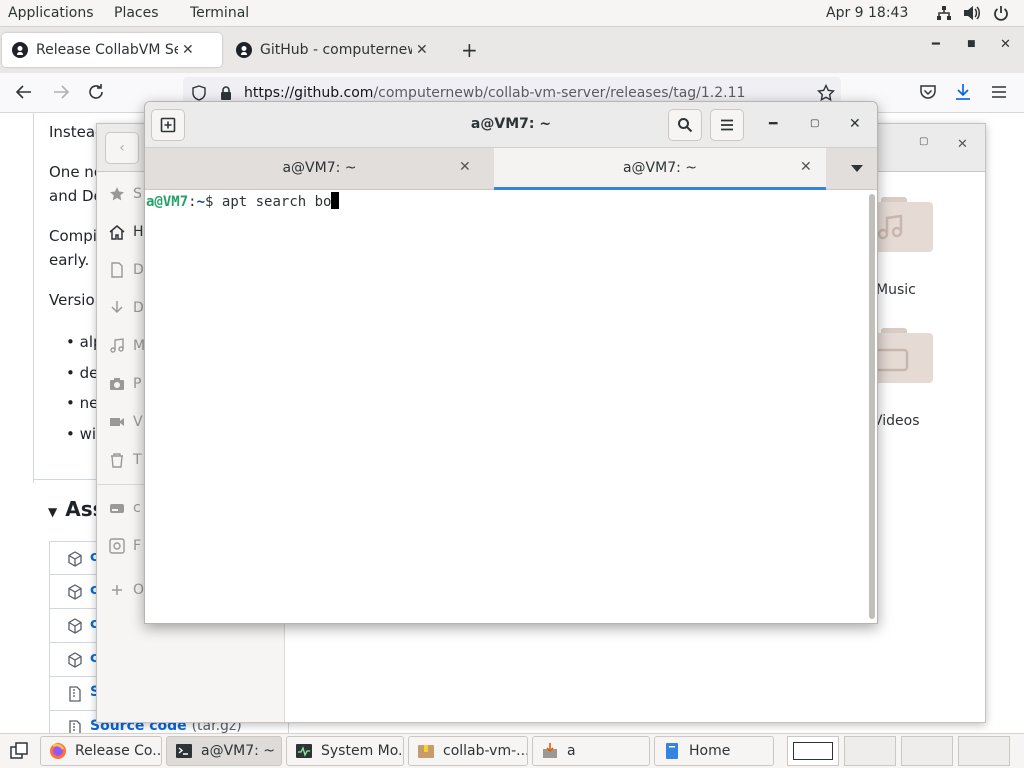 This screenshot has width=1024, height=768. What do you see at coordinates (126, 270) in the screenshot?
I see `sidebar-item-documents: D` at bounding box center [126, 270].